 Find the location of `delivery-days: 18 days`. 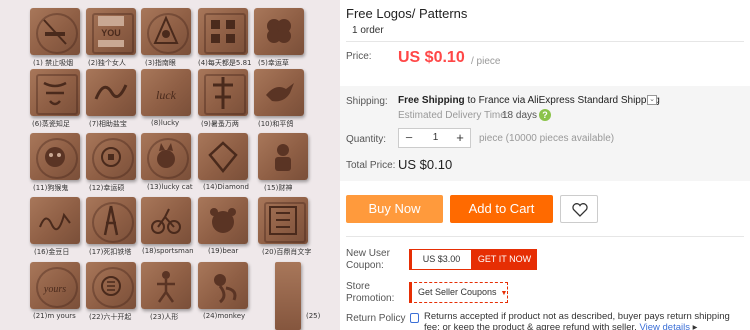

delivery-days: 18 days is located at coordinates (520, 115).